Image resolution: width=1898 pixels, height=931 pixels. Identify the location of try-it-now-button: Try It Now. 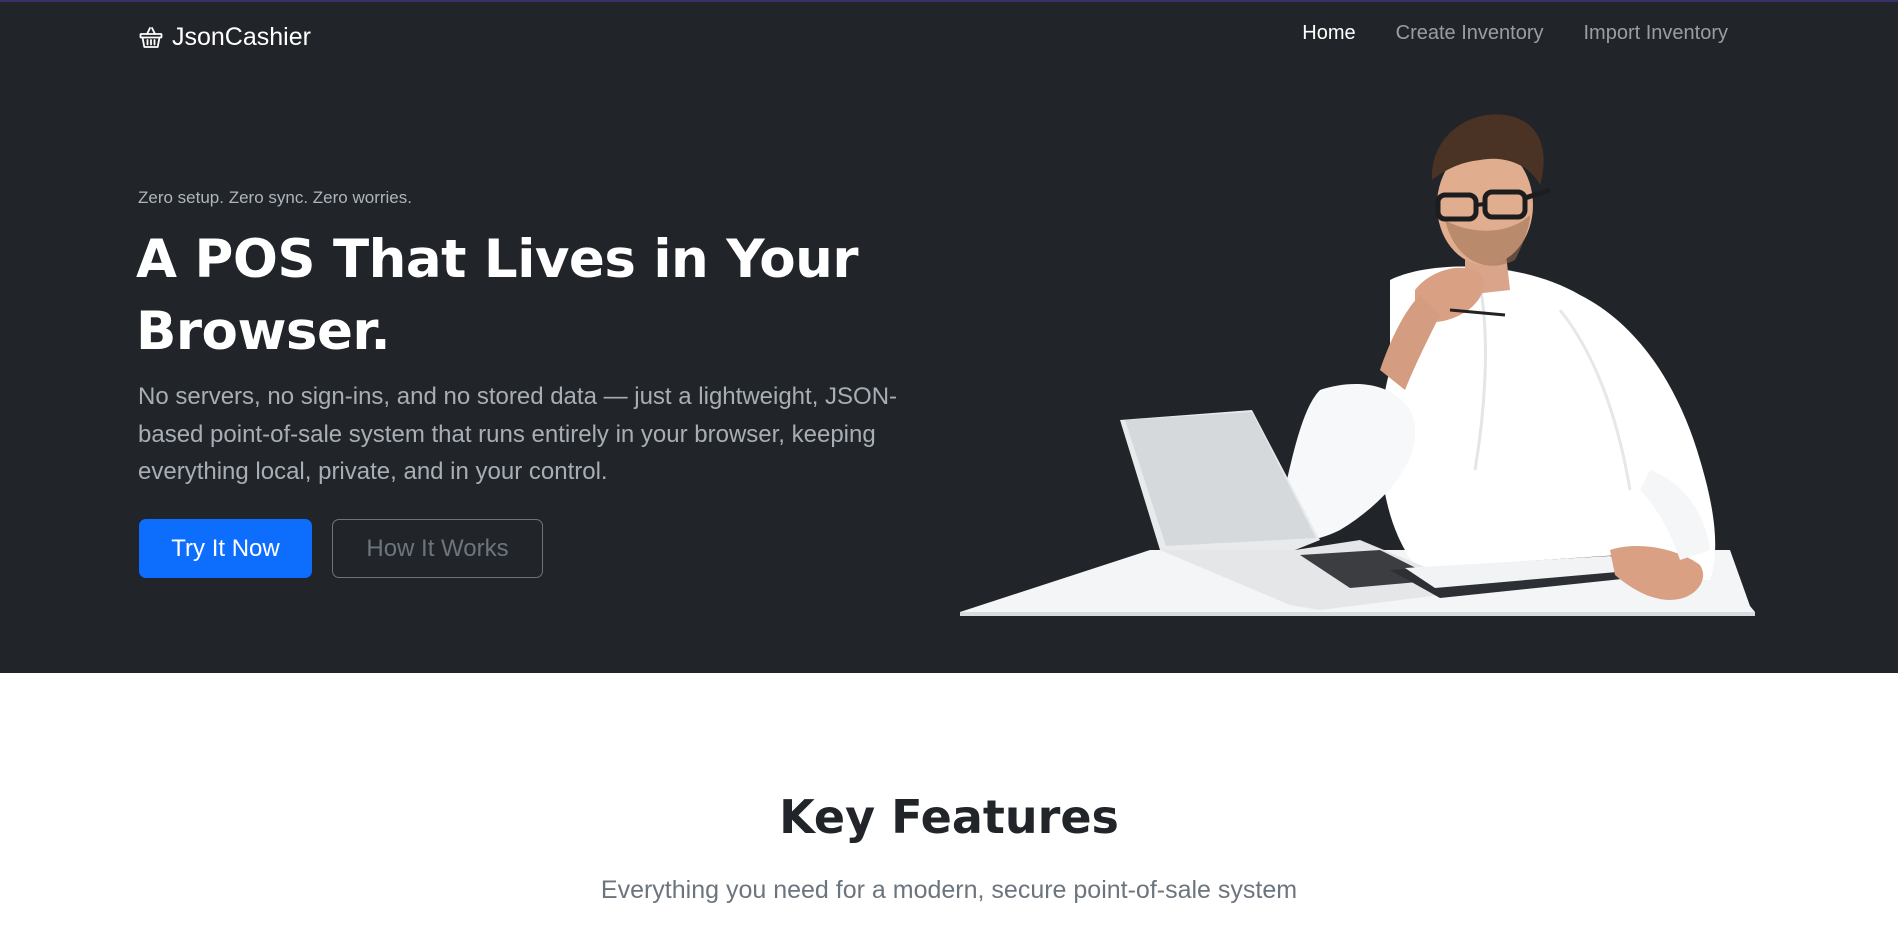
(225, 548).